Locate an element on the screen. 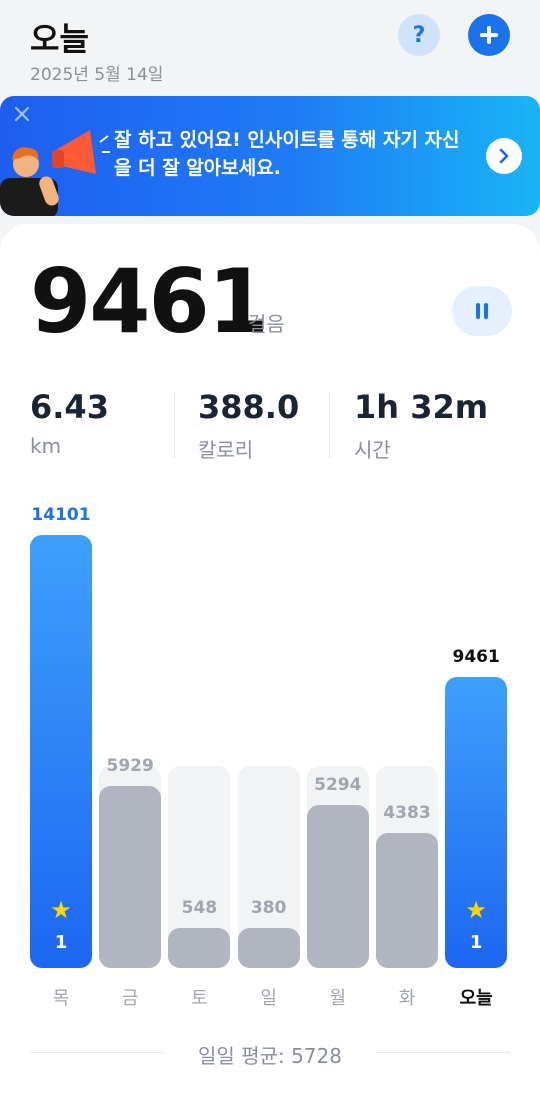 This screenshot has height=1098, width=540. help-button: ? is located at coordinates (419, 35).